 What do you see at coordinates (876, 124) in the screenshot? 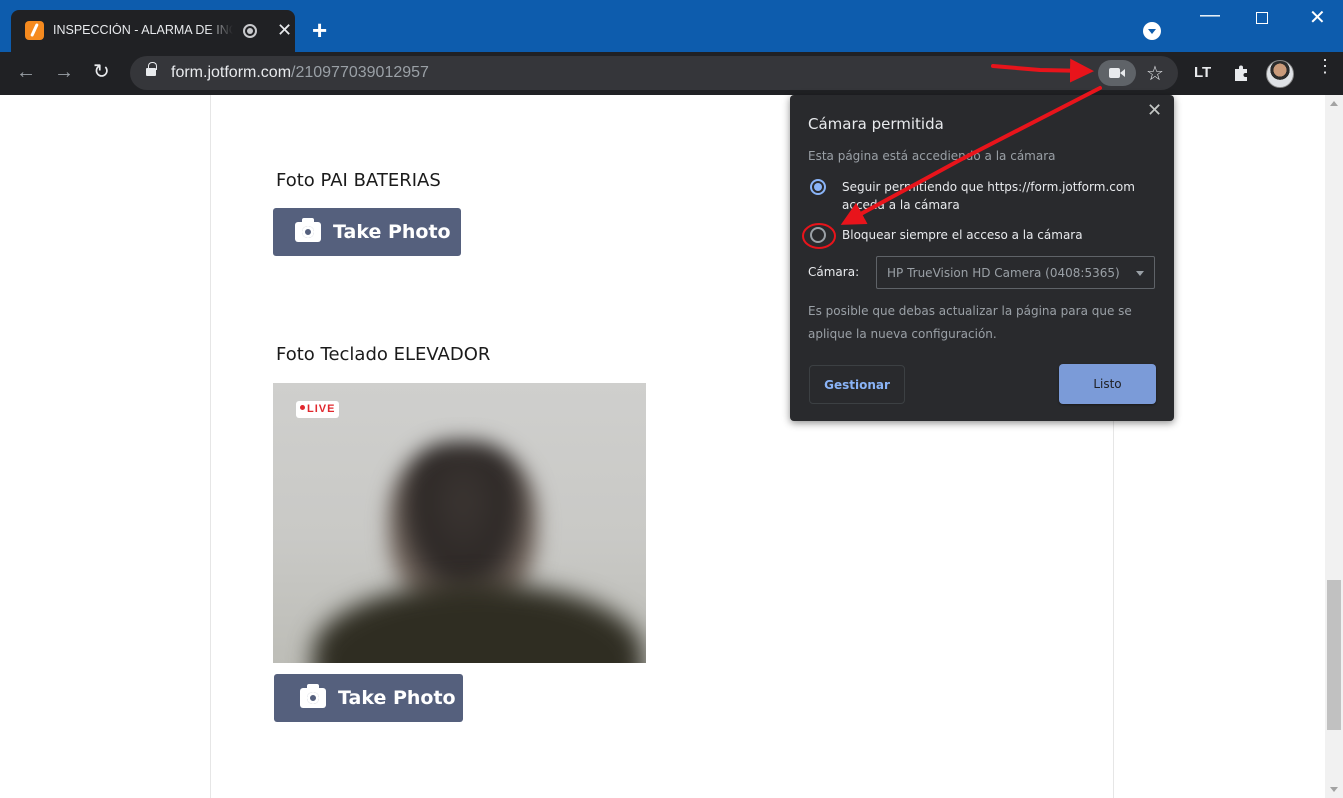
I see `bubble-title: Cámara permitida` at bounding box center [876, 124].